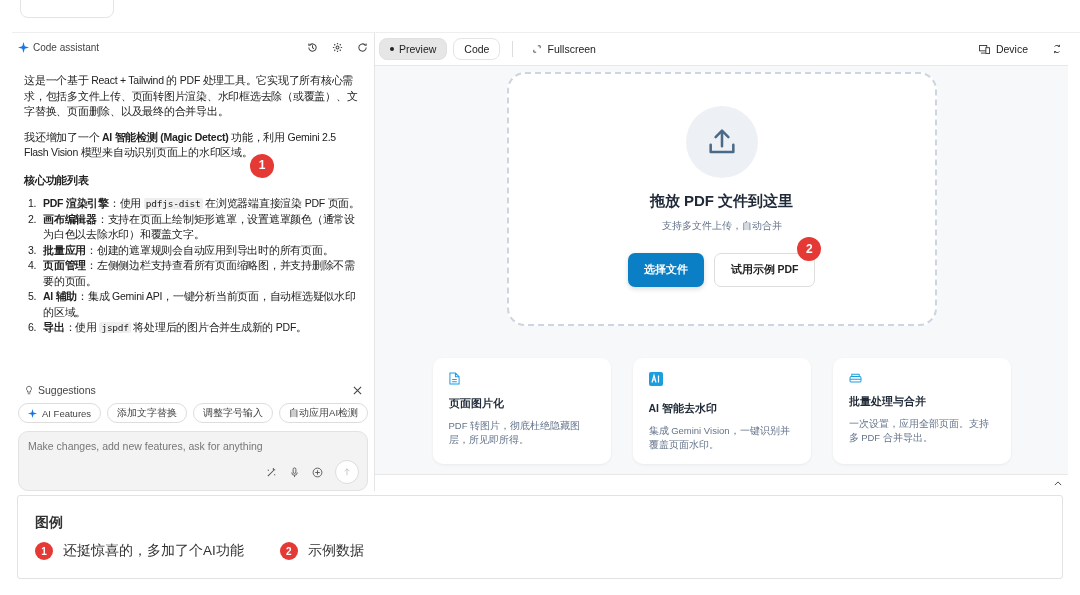 Image resolution: width=1080 pixels, height=595 pixels. Describe the element at coordinates (233, 413) in the screenshot. I see `suggestion-chip: 调整字号输入` at that location.